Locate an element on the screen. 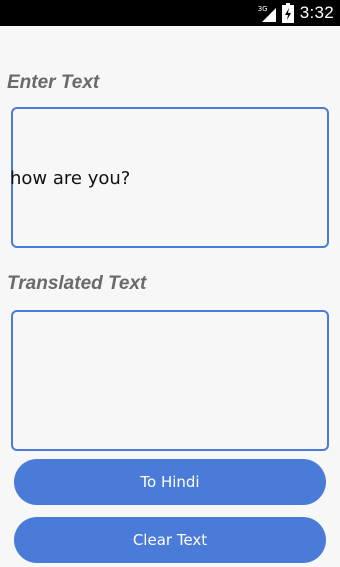 This screenshot has width=340, height=567. signal-indicator: 3G is located at coordinates (266, 13).